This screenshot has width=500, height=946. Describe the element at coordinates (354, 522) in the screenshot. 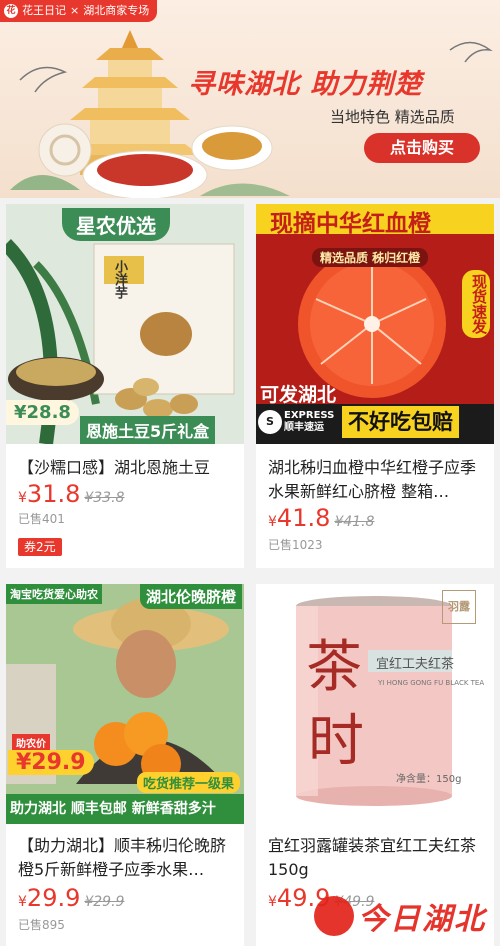

I see `original-price: ¥41.8` at that location.